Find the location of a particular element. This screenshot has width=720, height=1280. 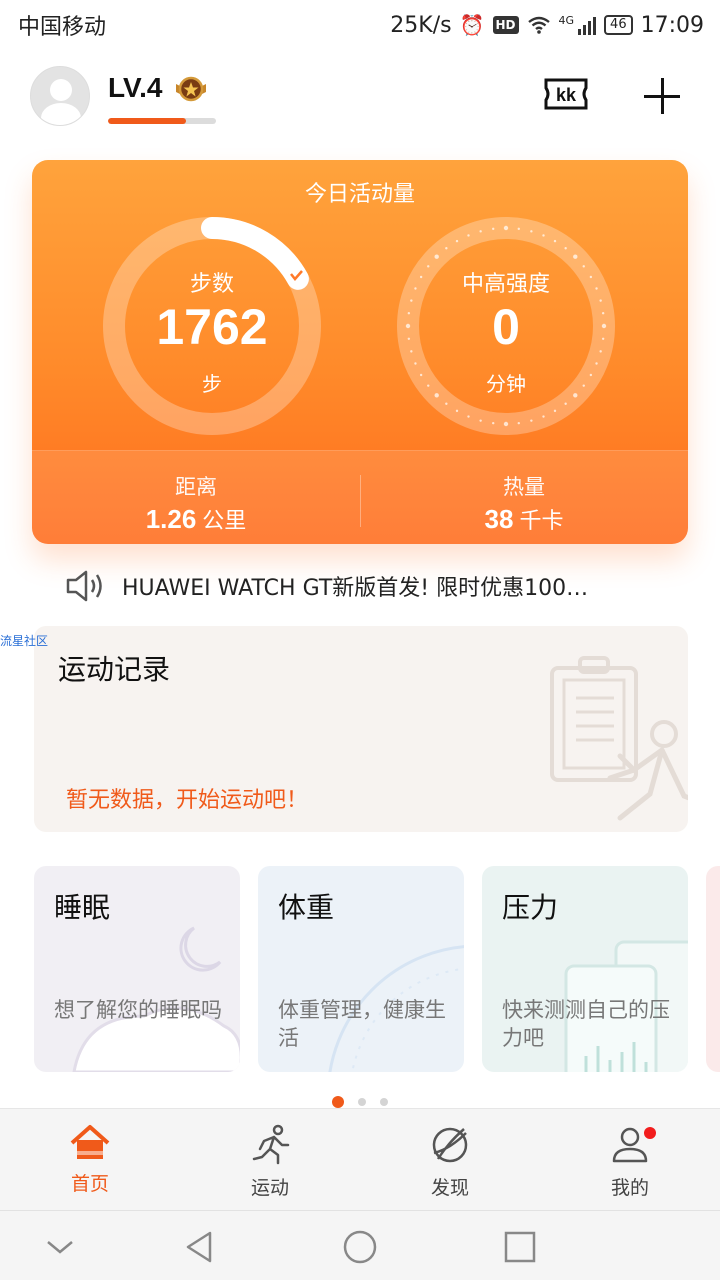

calories-stat: 热量 38 千卡 is located at coordinates (524, 503).